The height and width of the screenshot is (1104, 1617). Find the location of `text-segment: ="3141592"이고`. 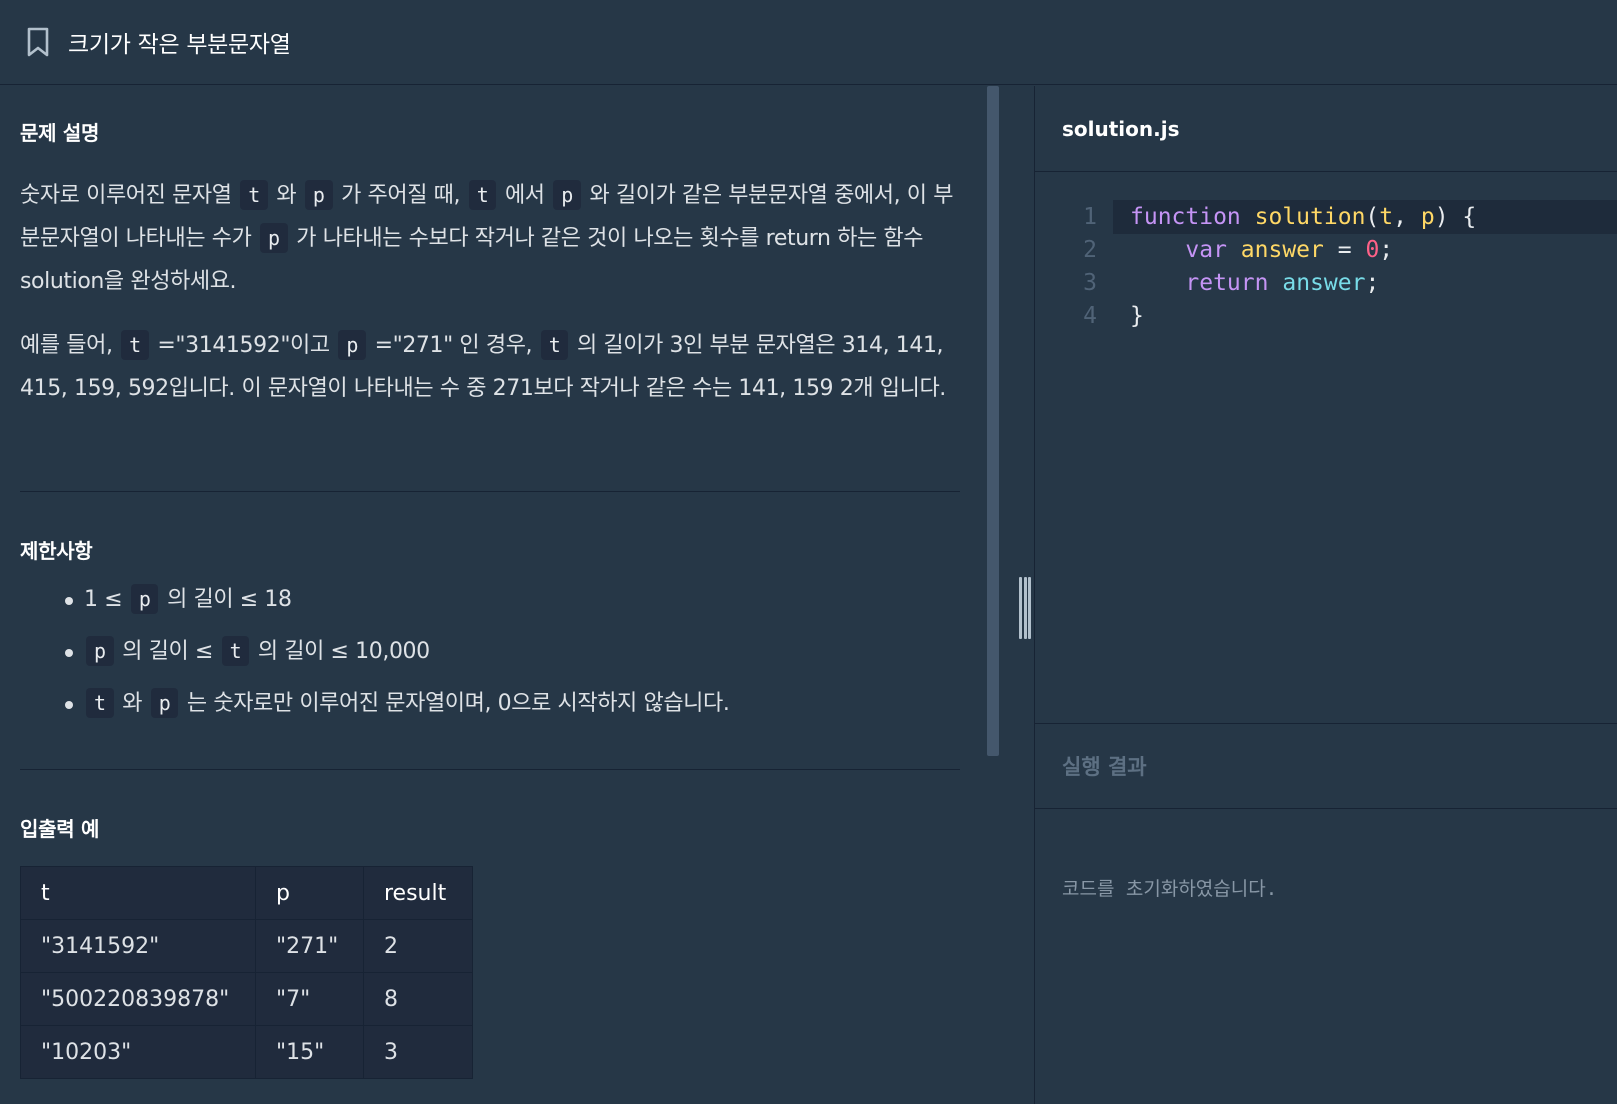

text-segment: ="3141592"이고 is located at coordinates (243, 345).